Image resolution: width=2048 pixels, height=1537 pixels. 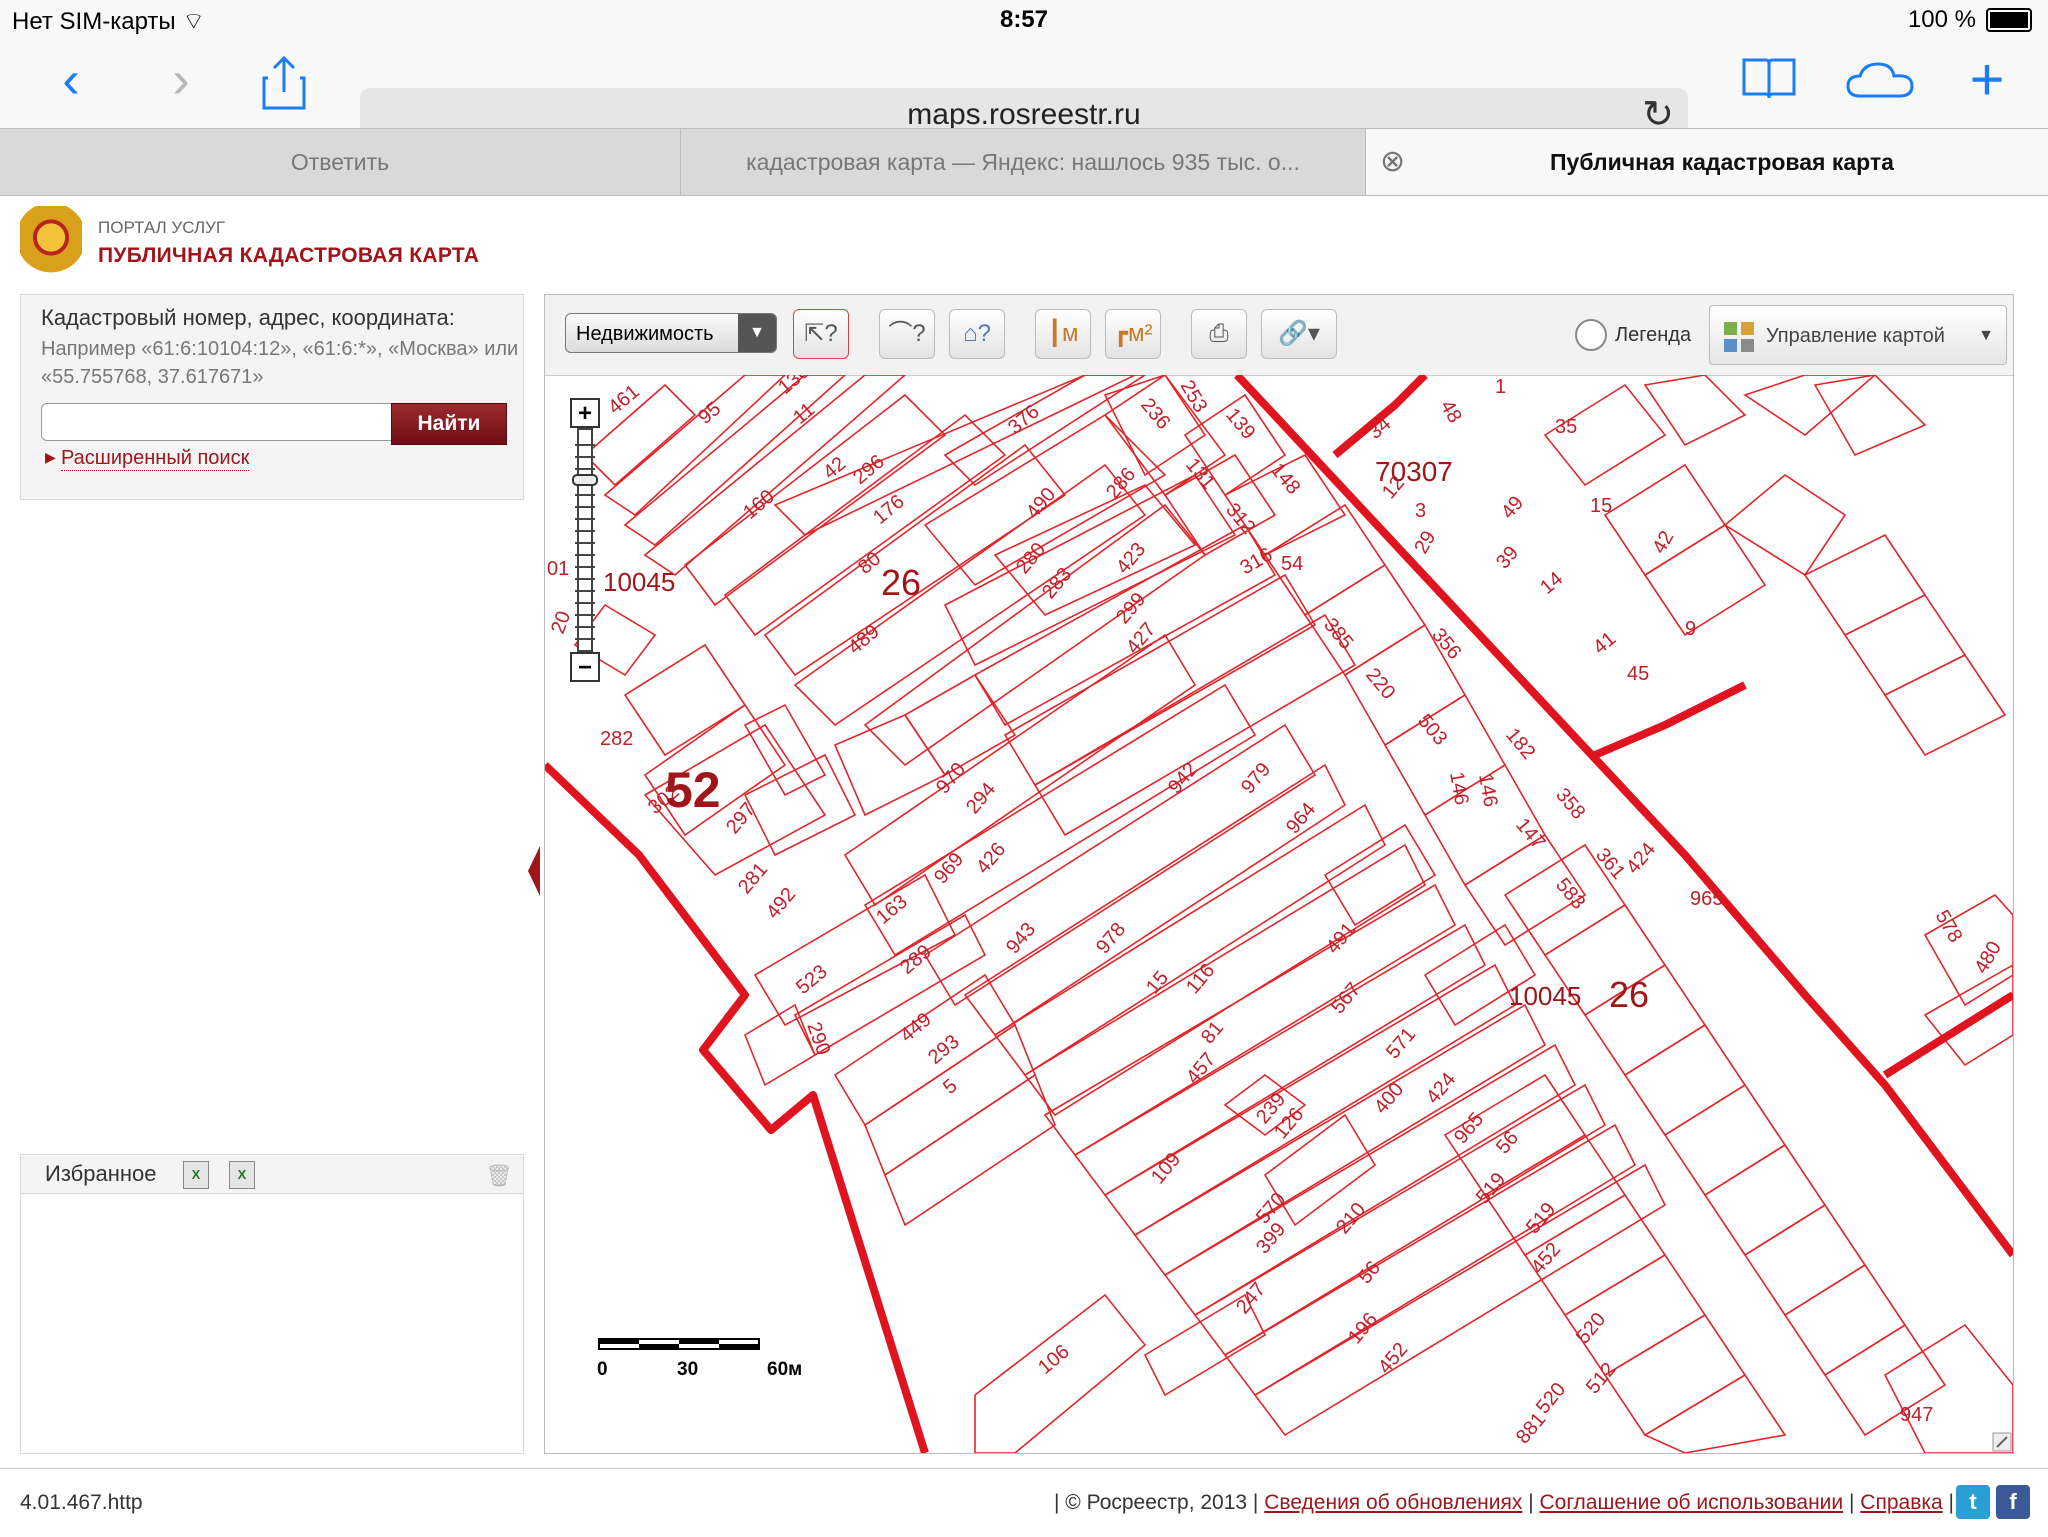 What do you see at coordinates (671, 333) in the screenshot?
I see `layer-select: Недвижимость ▼` at bounding box center [671, 333].